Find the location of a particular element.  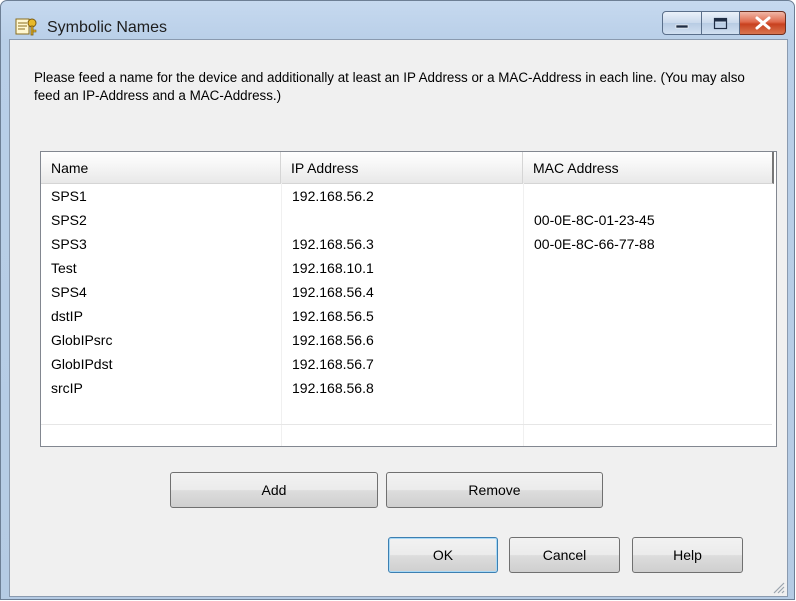

cell-ip: 192.168.56.4 is located at coordinates (333, 292).